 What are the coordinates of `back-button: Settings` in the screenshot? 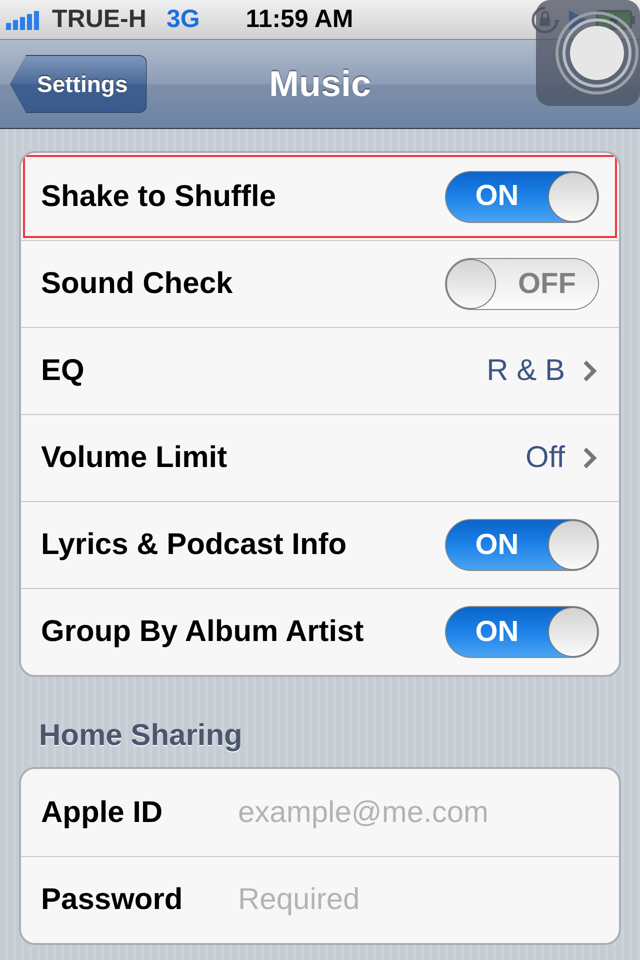 It's located at (78, 84).